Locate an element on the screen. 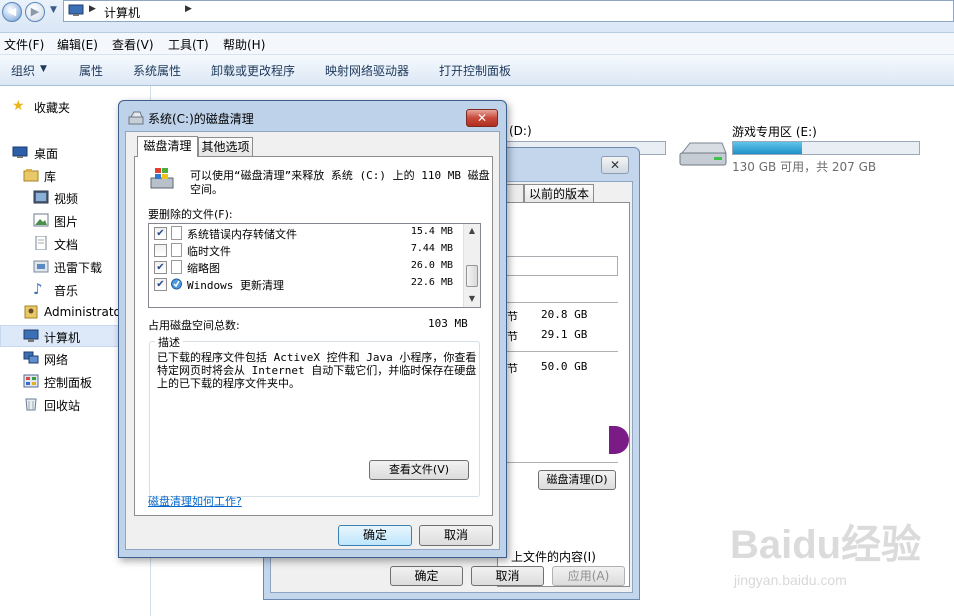 This screenshot has width=954, height=616. windows-update-icon is located at coordinates (176, 284).